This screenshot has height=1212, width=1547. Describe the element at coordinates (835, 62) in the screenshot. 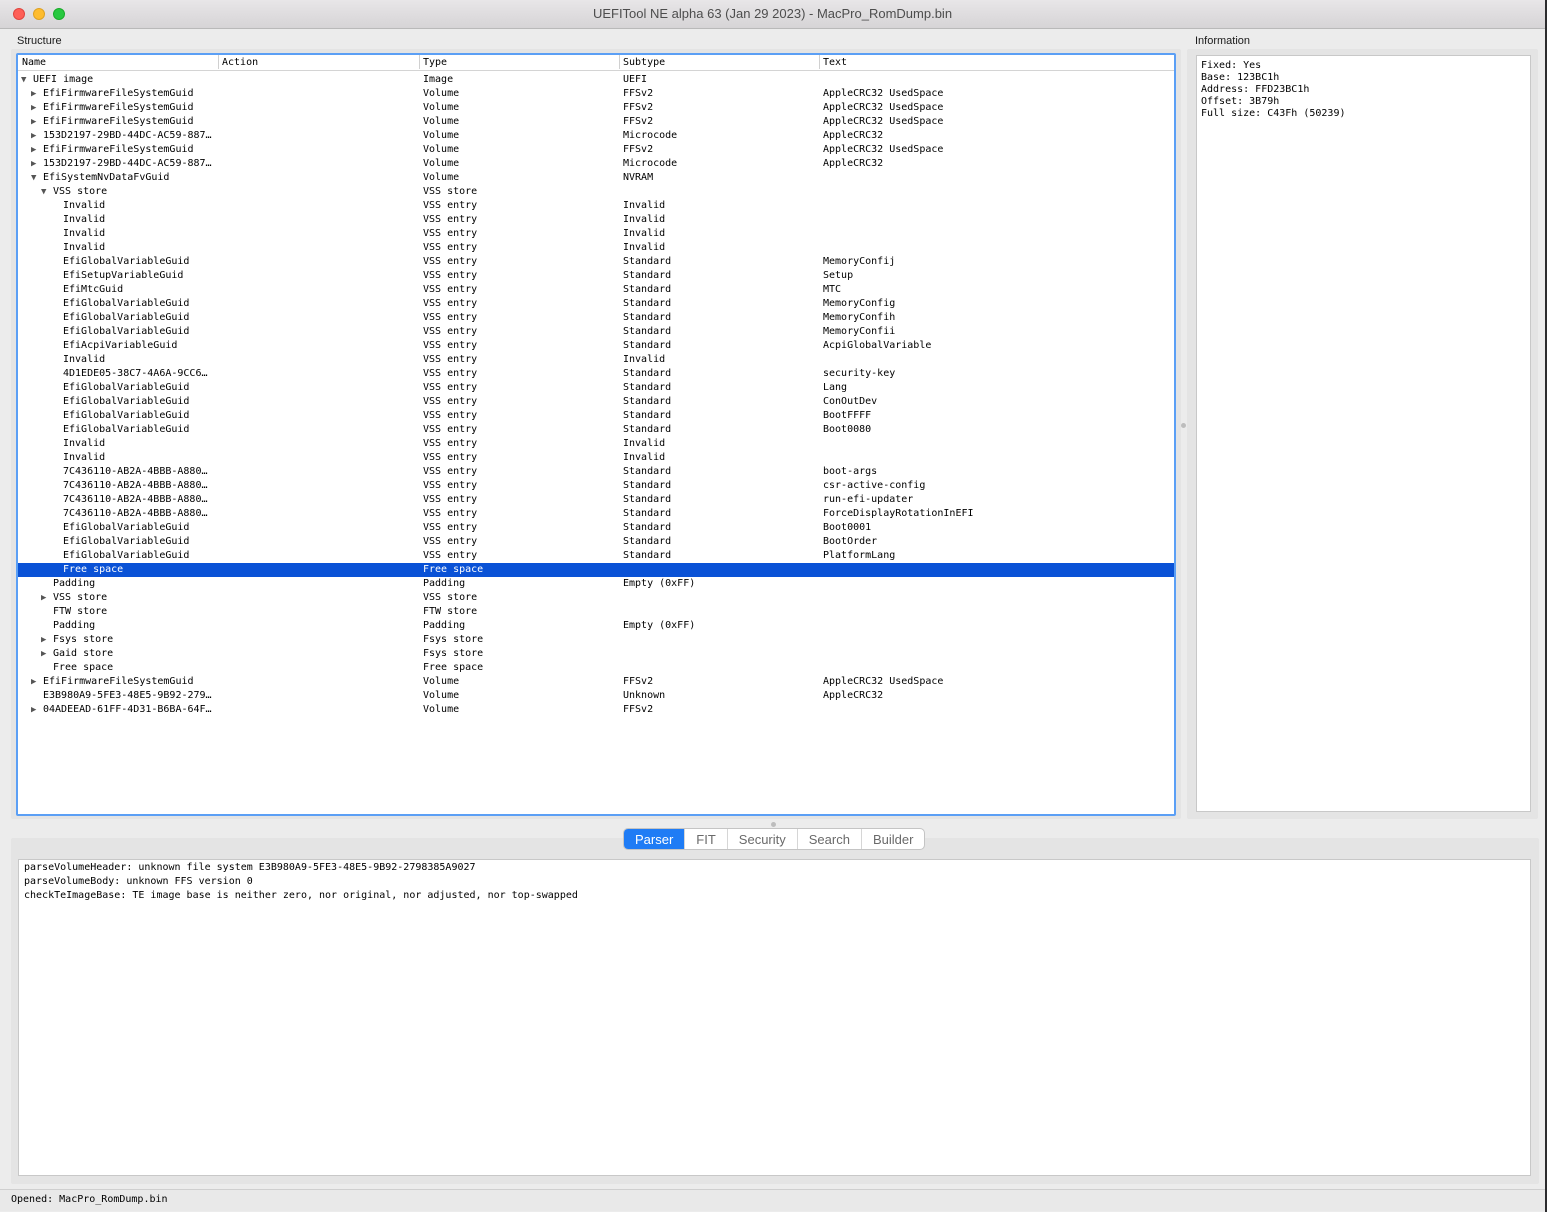

I see `column-header-text: Text` at that location.